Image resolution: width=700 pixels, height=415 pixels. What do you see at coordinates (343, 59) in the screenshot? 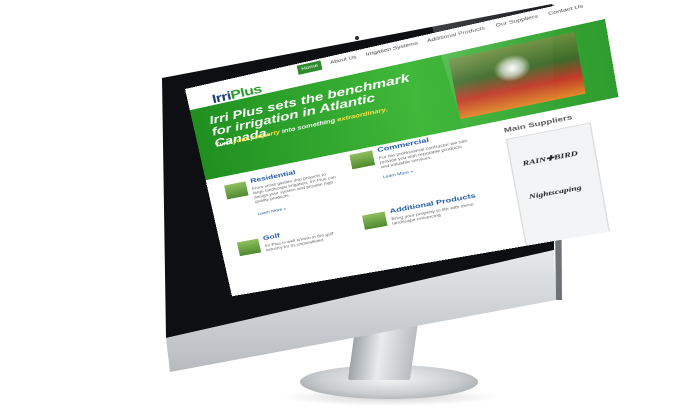
I see `nav-about-us: About Us` at bounding box center [343, 59].